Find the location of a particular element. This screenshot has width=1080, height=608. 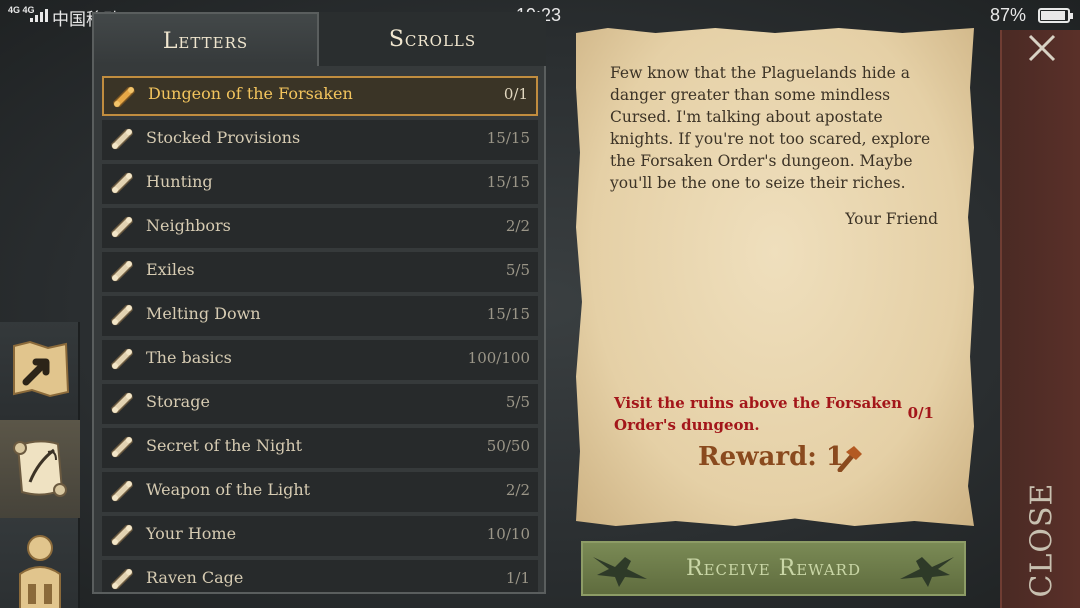

side-nav is located at coordinates (40, 319).